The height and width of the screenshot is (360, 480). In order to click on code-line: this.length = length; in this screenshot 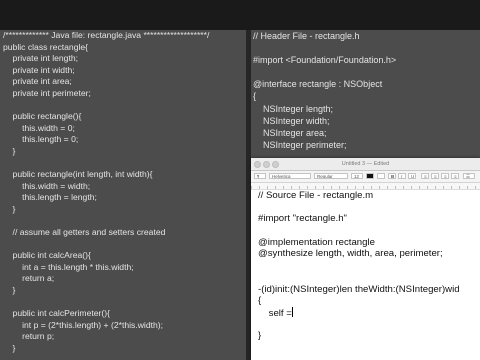, I will do `click(50, 197)`.